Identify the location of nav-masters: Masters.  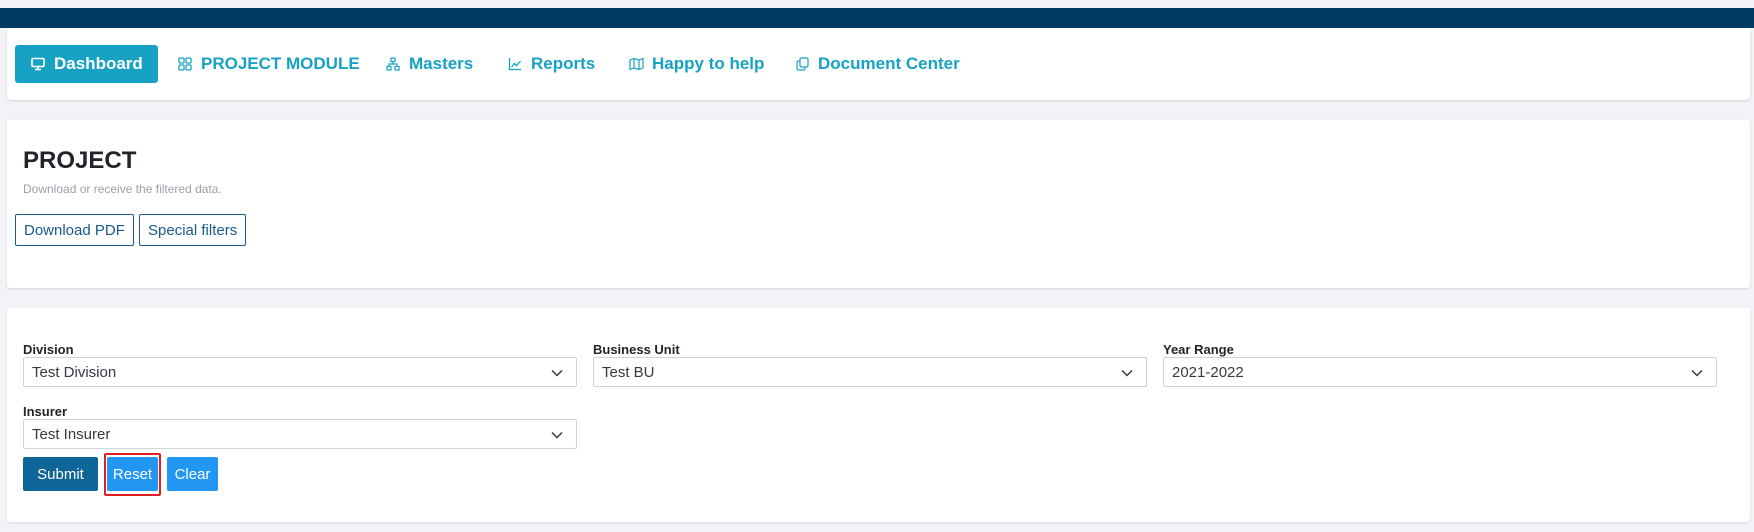
(429, 64).